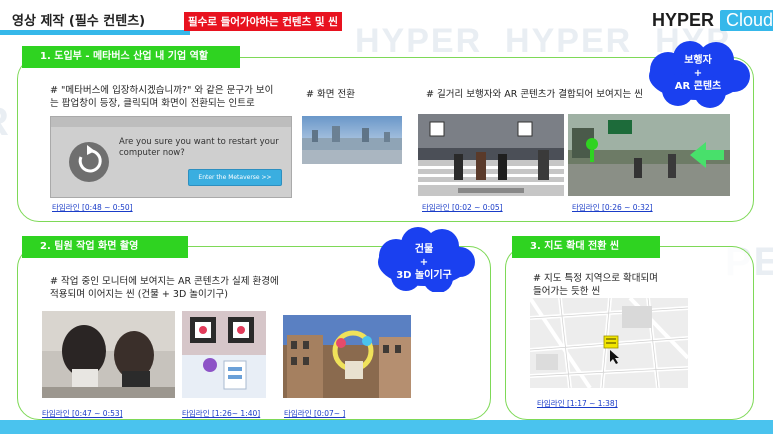 Image resolution: width=773 pixels, height=434 pixels. What do you see at coordinates (263, 21) in the screenshot?
I see `page-subtitle: 필수로 들어가야하는 컨텐츠 및 씬` at bounding box center [263, 21].